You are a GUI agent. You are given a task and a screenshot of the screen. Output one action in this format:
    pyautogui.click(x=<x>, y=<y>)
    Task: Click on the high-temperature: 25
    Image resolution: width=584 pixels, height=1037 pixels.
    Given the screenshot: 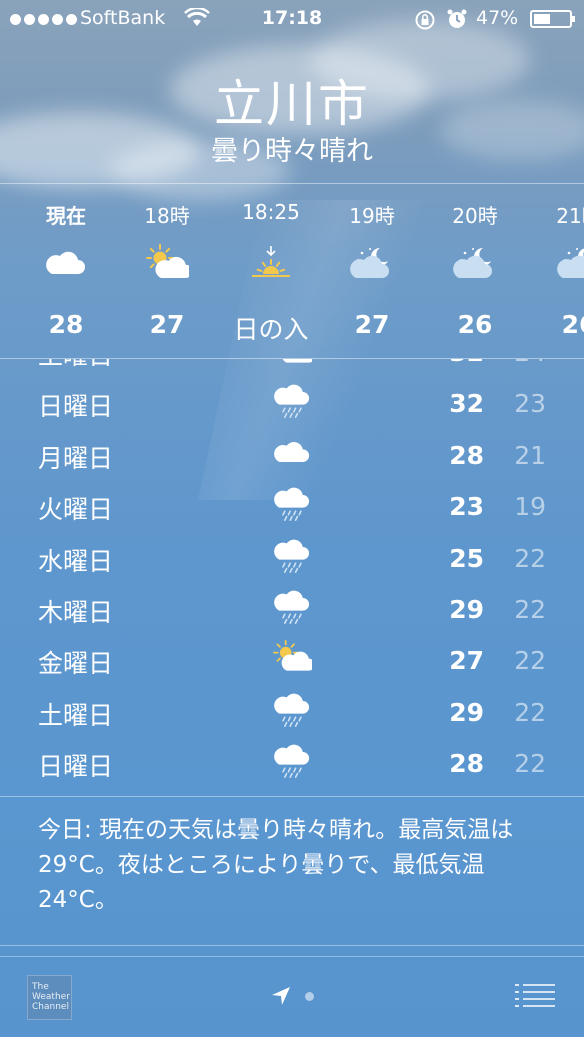 What is the action you would take?
    pyautogui.click(x=466, y=558)
    